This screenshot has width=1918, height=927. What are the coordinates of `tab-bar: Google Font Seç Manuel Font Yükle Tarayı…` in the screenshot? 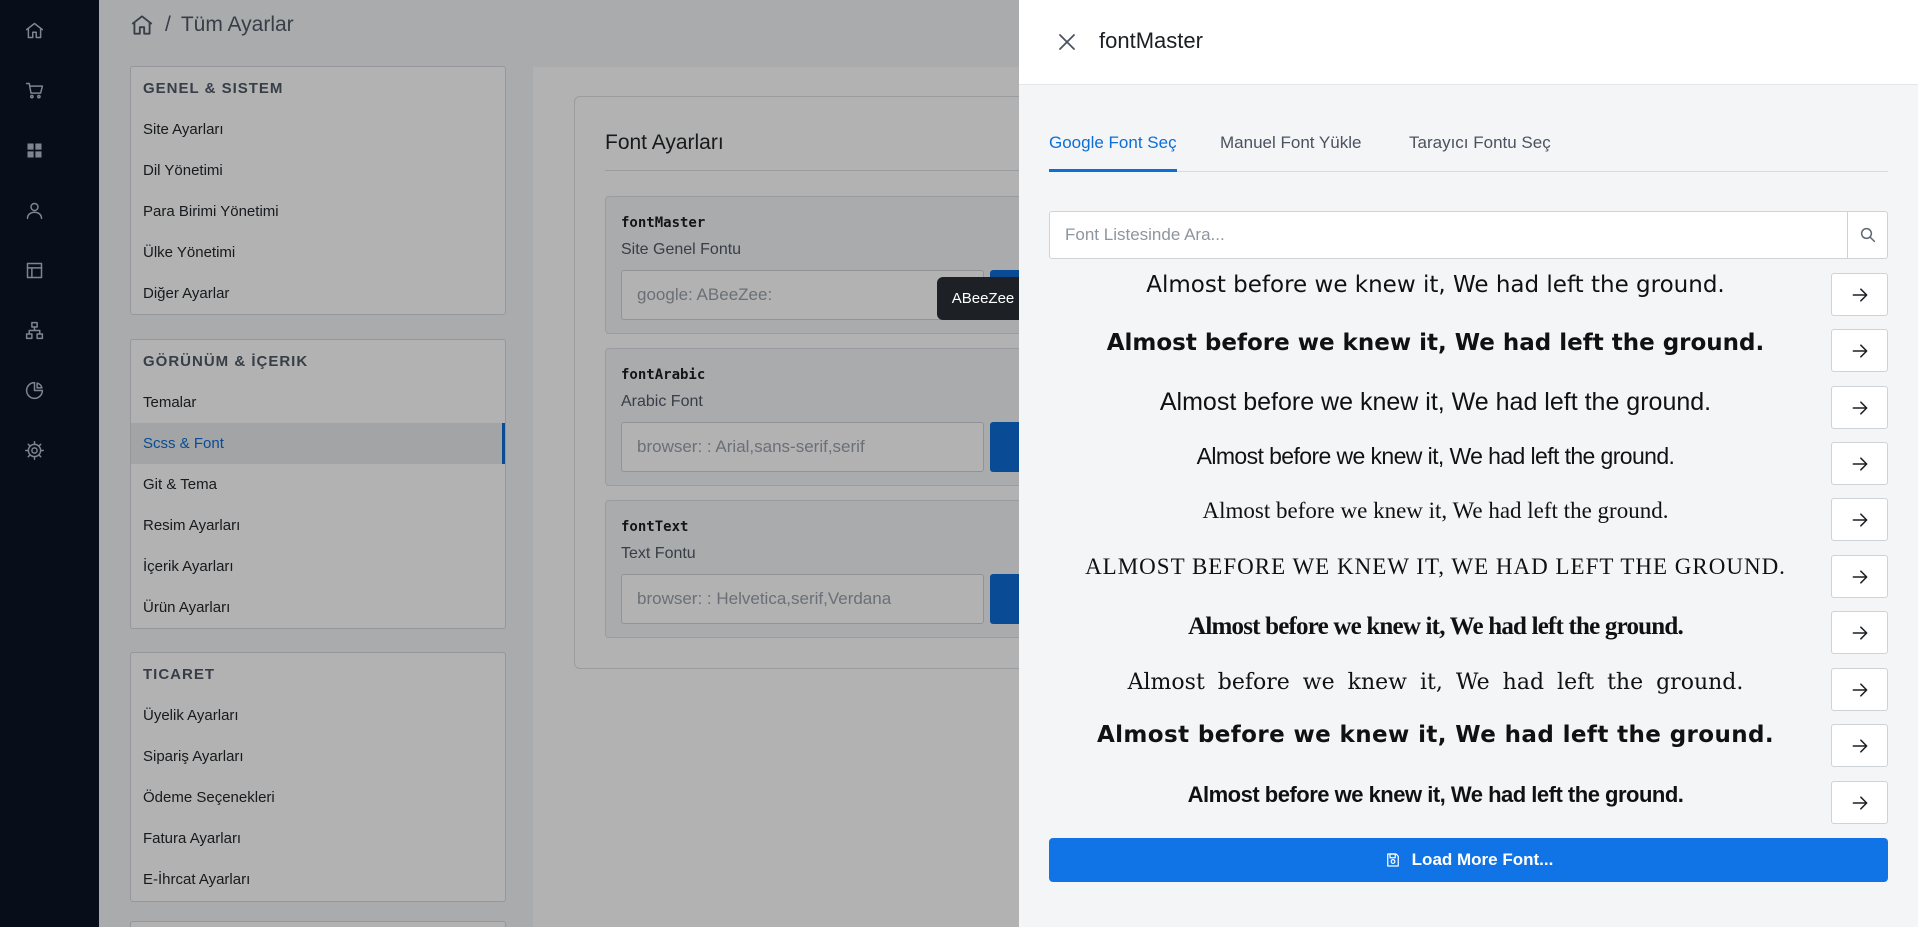 It's located at (1468, 152).